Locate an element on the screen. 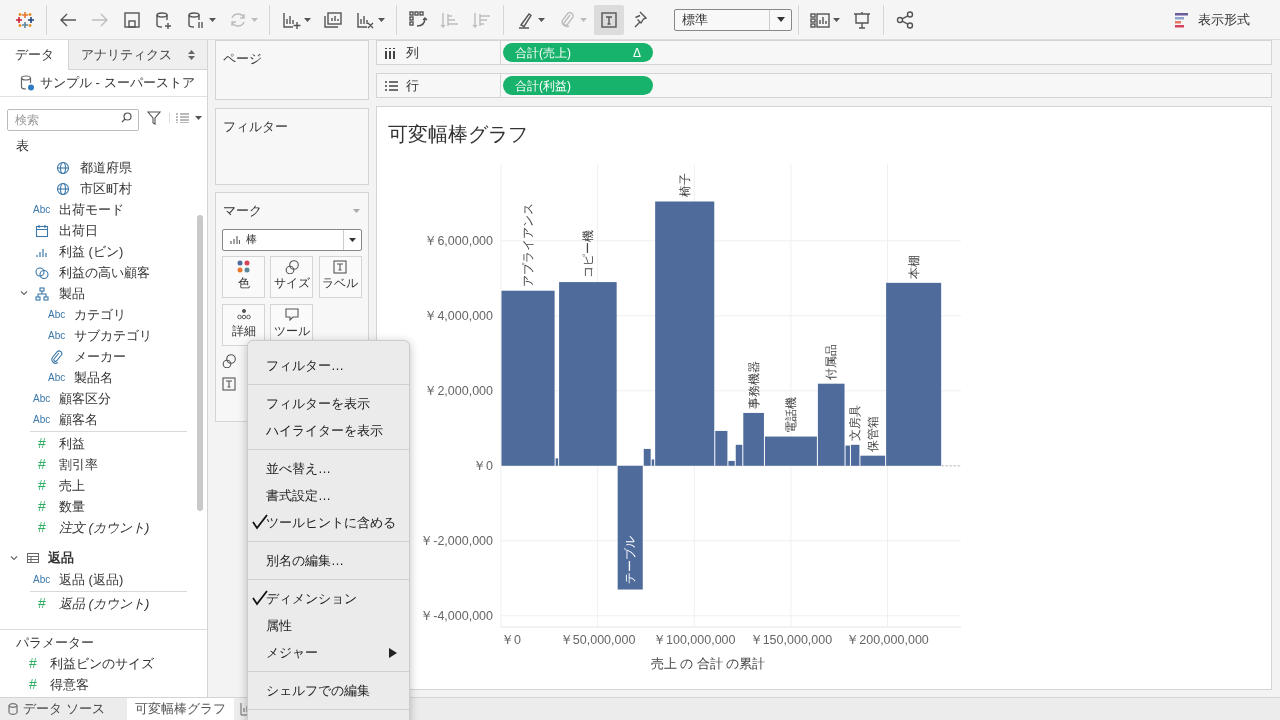  field-item: 利益の高い顧客 is located at coordinates (104, 272).